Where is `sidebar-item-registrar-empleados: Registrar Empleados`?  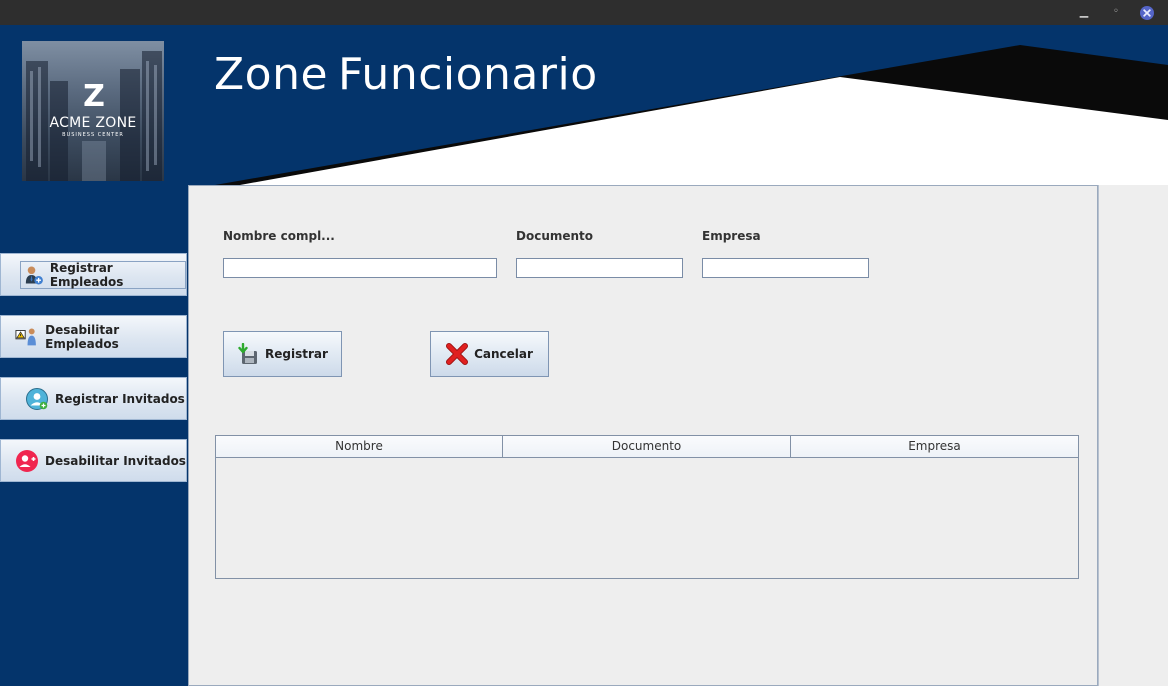
sidebar-item-registrar-empleados: Registrar Empleados is located at coordinates (93, 274).